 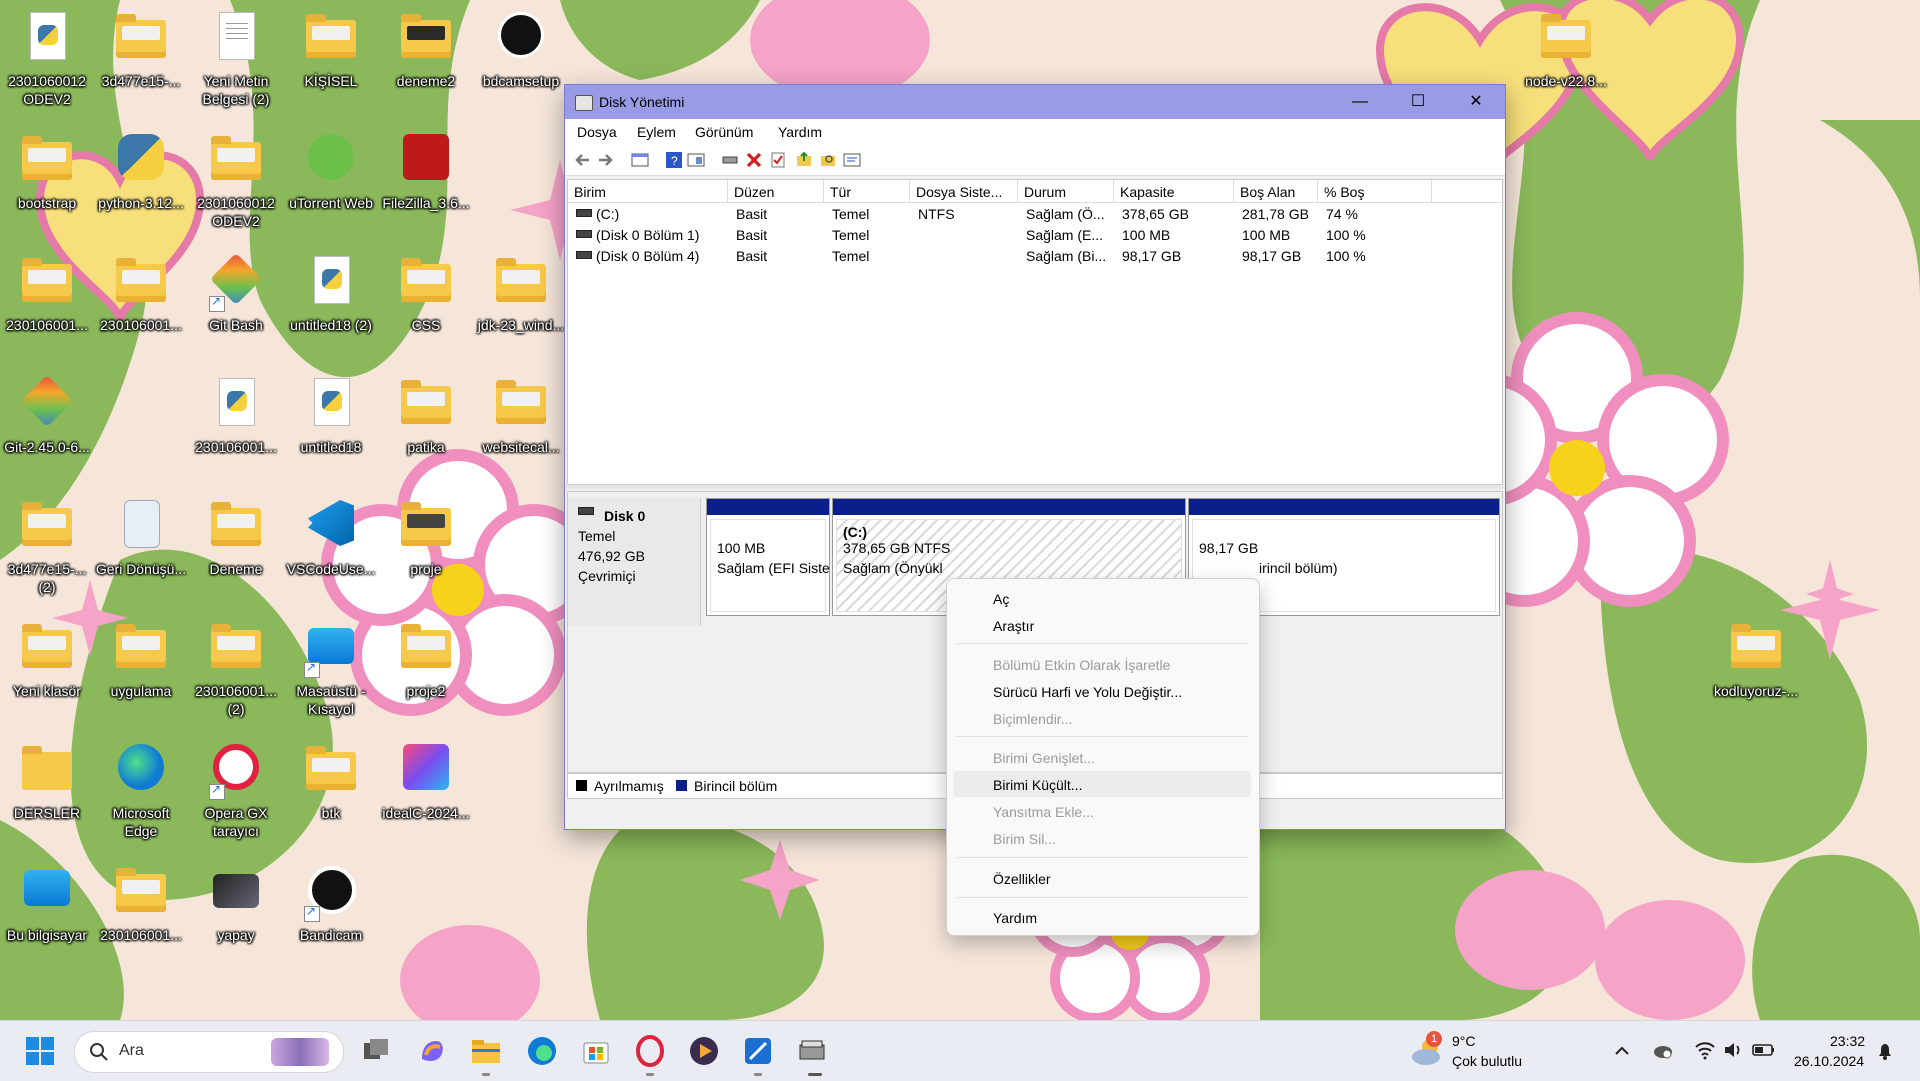 I want to click on desktop-icon-folder: btk, so click(x=331, y=781).